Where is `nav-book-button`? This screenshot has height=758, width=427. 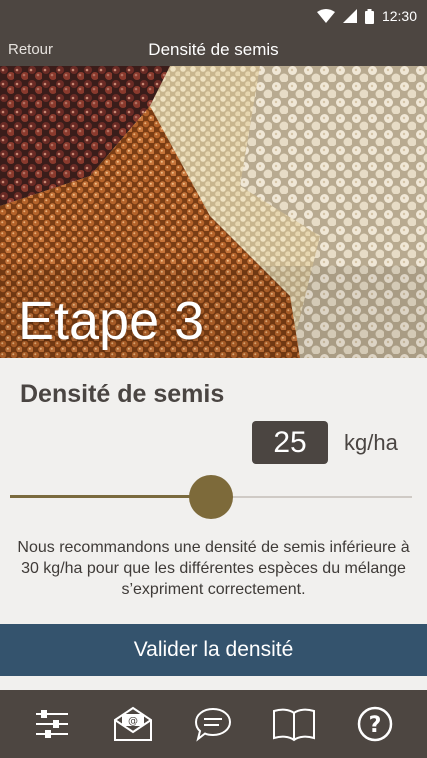
nav-book-button is located at coordinates (294, 724).